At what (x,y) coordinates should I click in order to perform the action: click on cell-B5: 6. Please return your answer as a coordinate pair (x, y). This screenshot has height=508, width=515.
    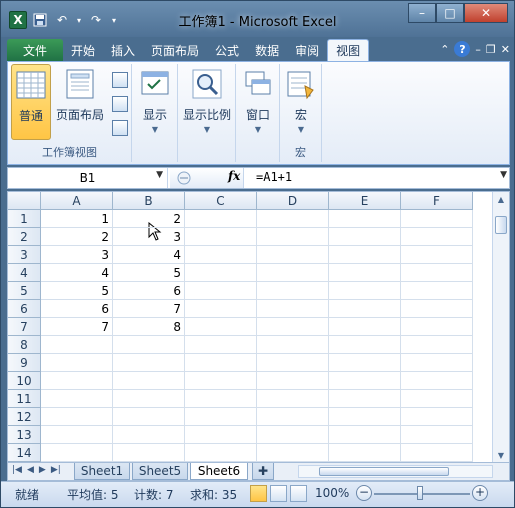
    Looking at the image, I should click on (149, 291).